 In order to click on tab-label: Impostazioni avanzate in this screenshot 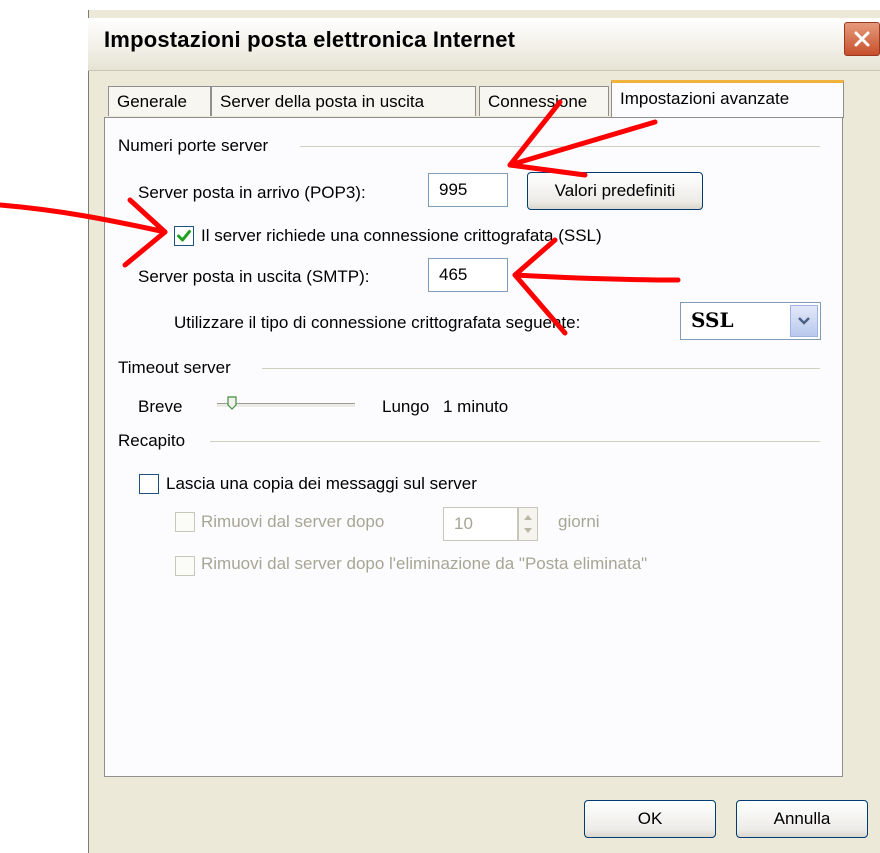, I will do `click(705, 98)`.